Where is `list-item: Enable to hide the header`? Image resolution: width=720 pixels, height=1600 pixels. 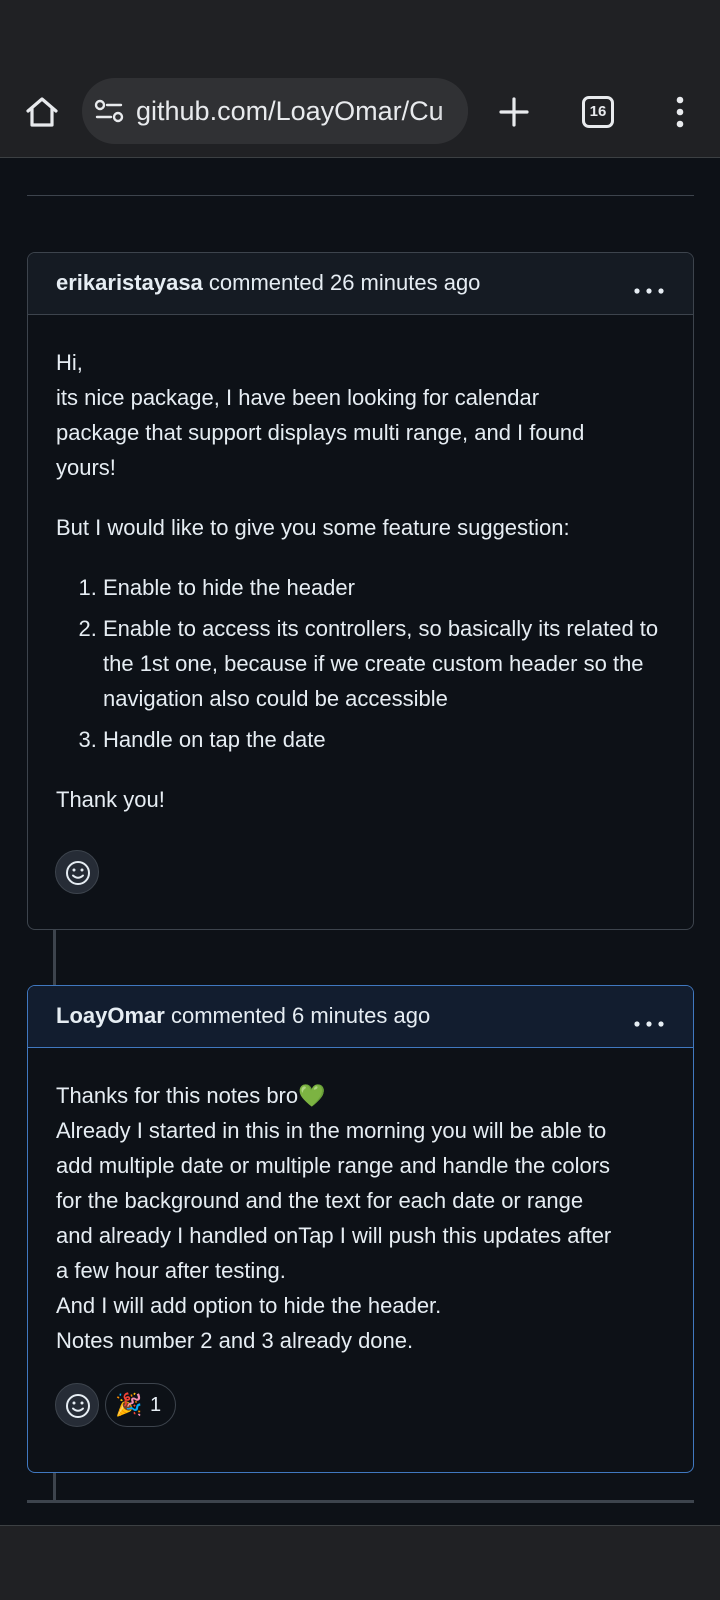
list-item: Enable to hide the header is located at coordinates (384, 587).